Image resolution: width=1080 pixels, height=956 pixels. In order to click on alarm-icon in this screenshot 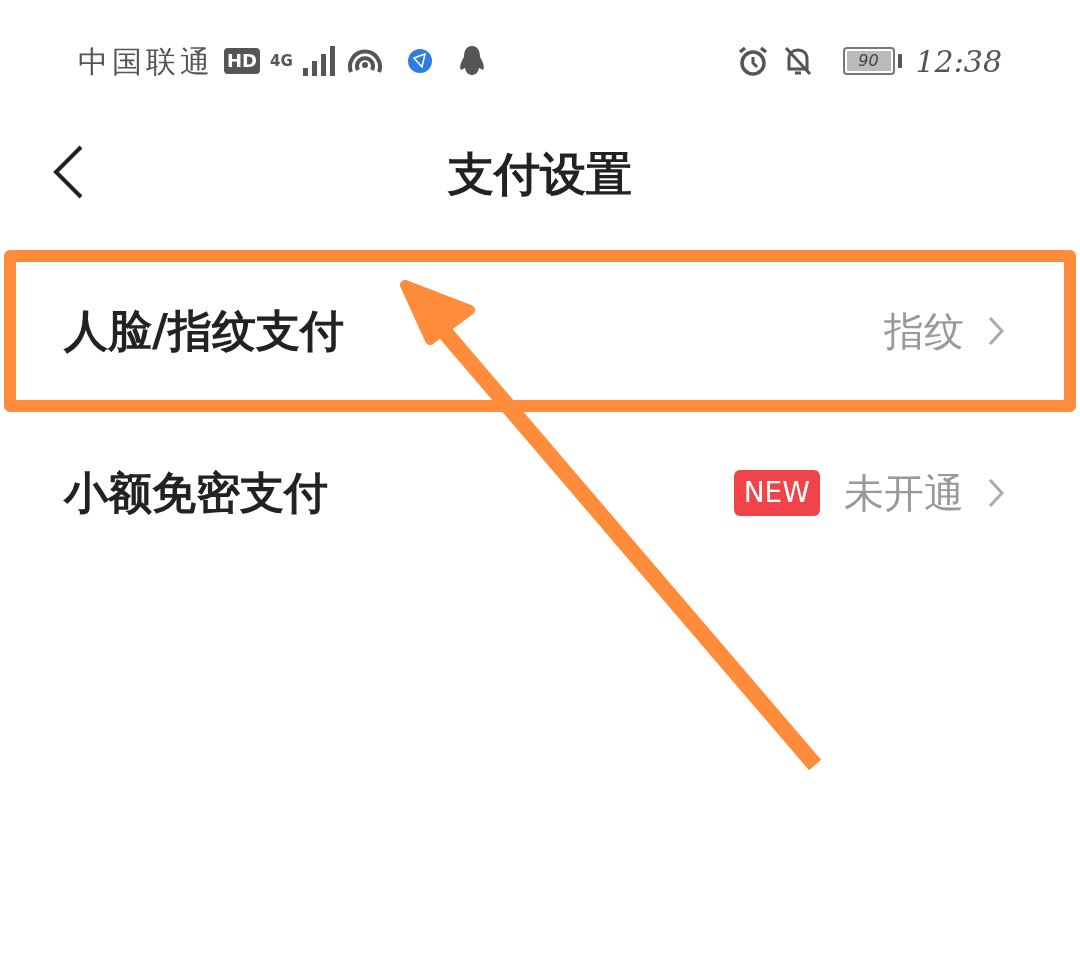, I will do `click(752, 61)`.